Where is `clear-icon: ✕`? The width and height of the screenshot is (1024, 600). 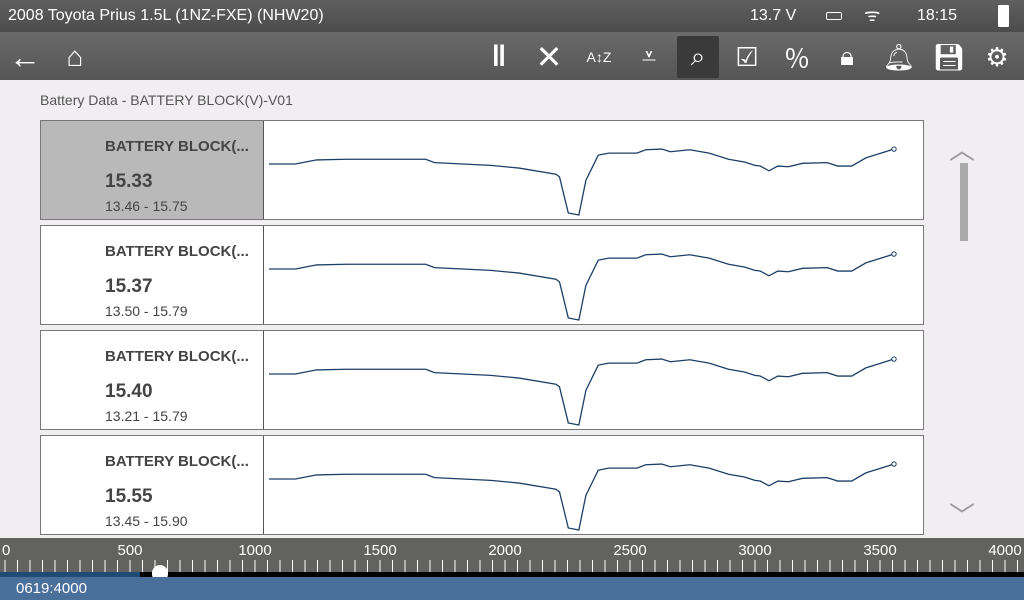
clear-icon: ✕ is located at coordinates (549, 57).